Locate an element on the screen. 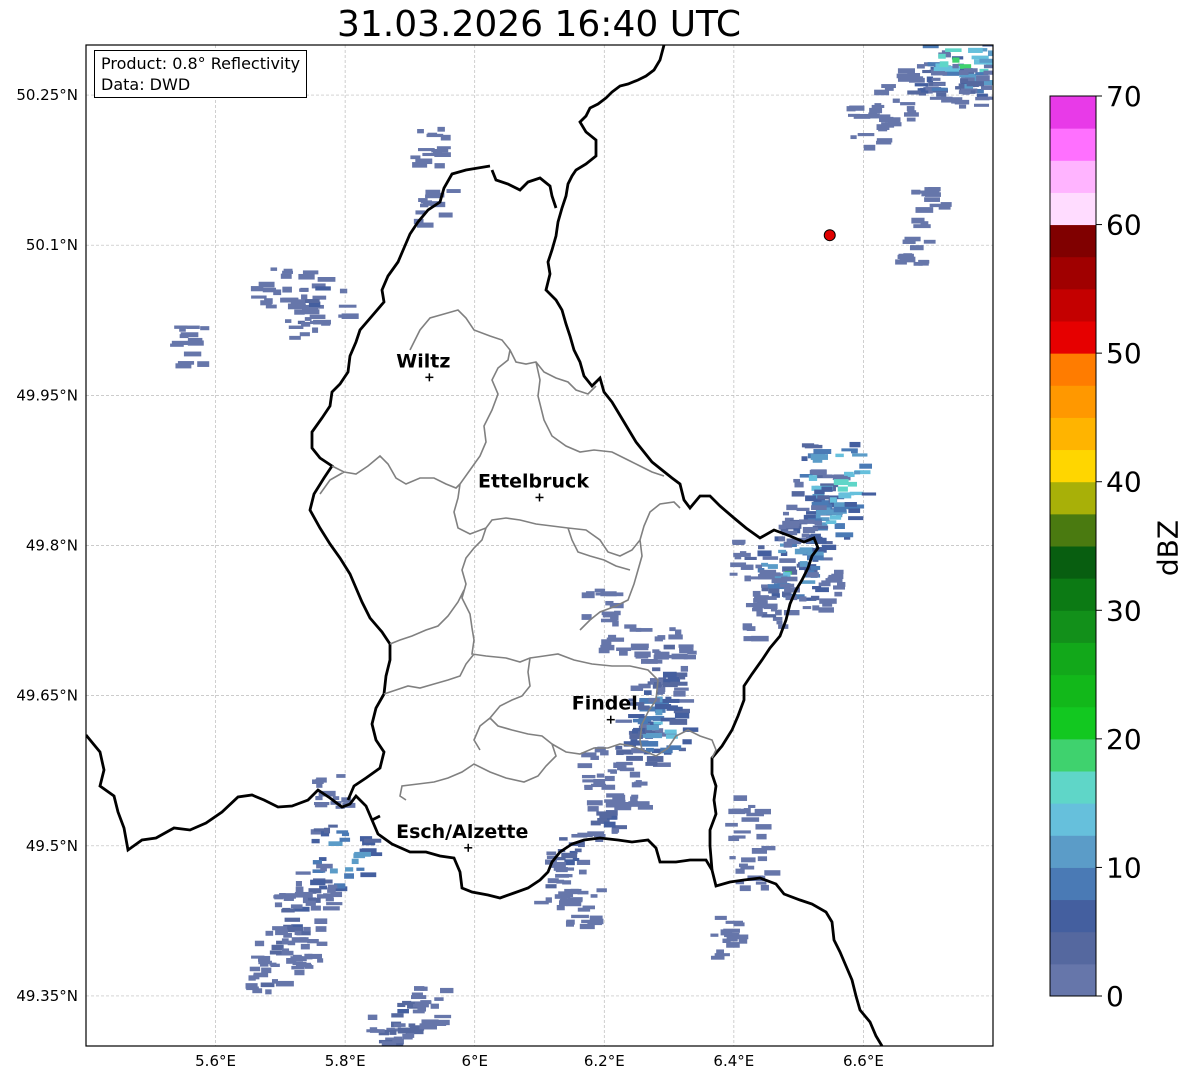 This screenshot has width=1184, height=1081. colorbar-tick-label: 20 is located at coordinates (1124, 739).